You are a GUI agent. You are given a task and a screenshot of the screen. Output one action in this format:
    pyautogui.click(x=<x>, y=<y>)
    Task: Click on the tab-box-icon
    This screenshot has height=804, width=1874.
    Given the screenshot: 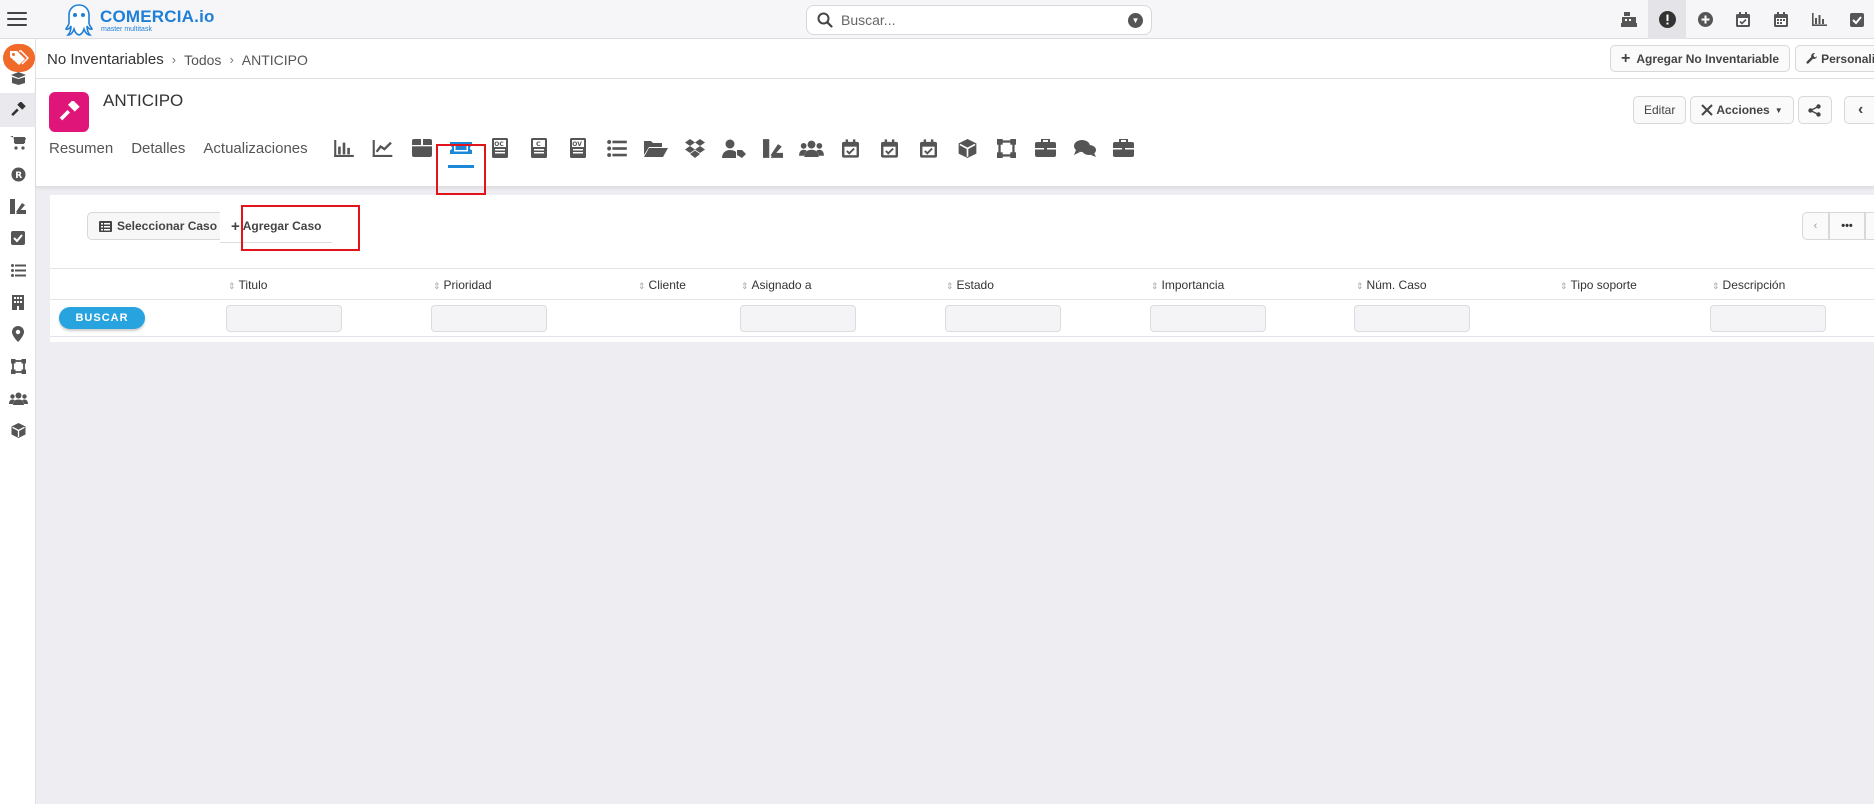 What is the action you would take?
    pyautogui.click(x=422, y=148)
    